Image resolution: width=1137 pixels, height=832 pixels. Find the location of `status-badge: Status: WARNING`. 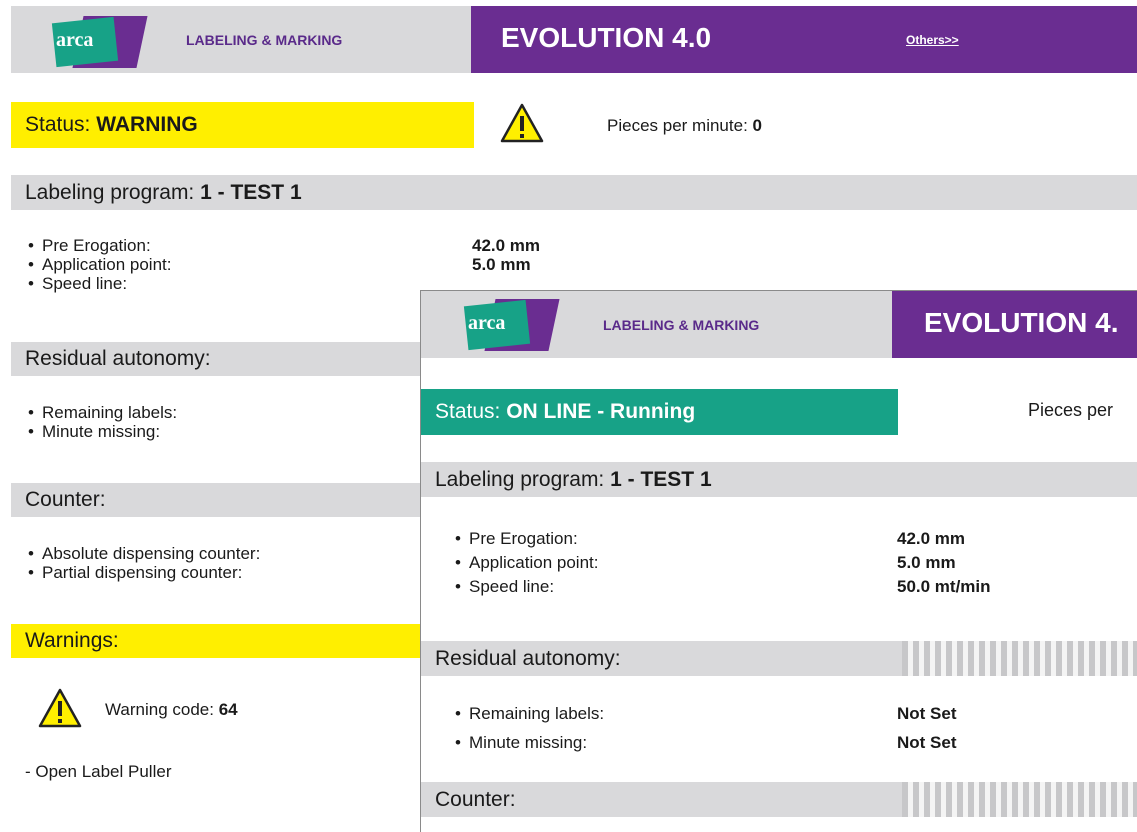

status-badge: Status: WARNING is located at coordinates (242, 125).